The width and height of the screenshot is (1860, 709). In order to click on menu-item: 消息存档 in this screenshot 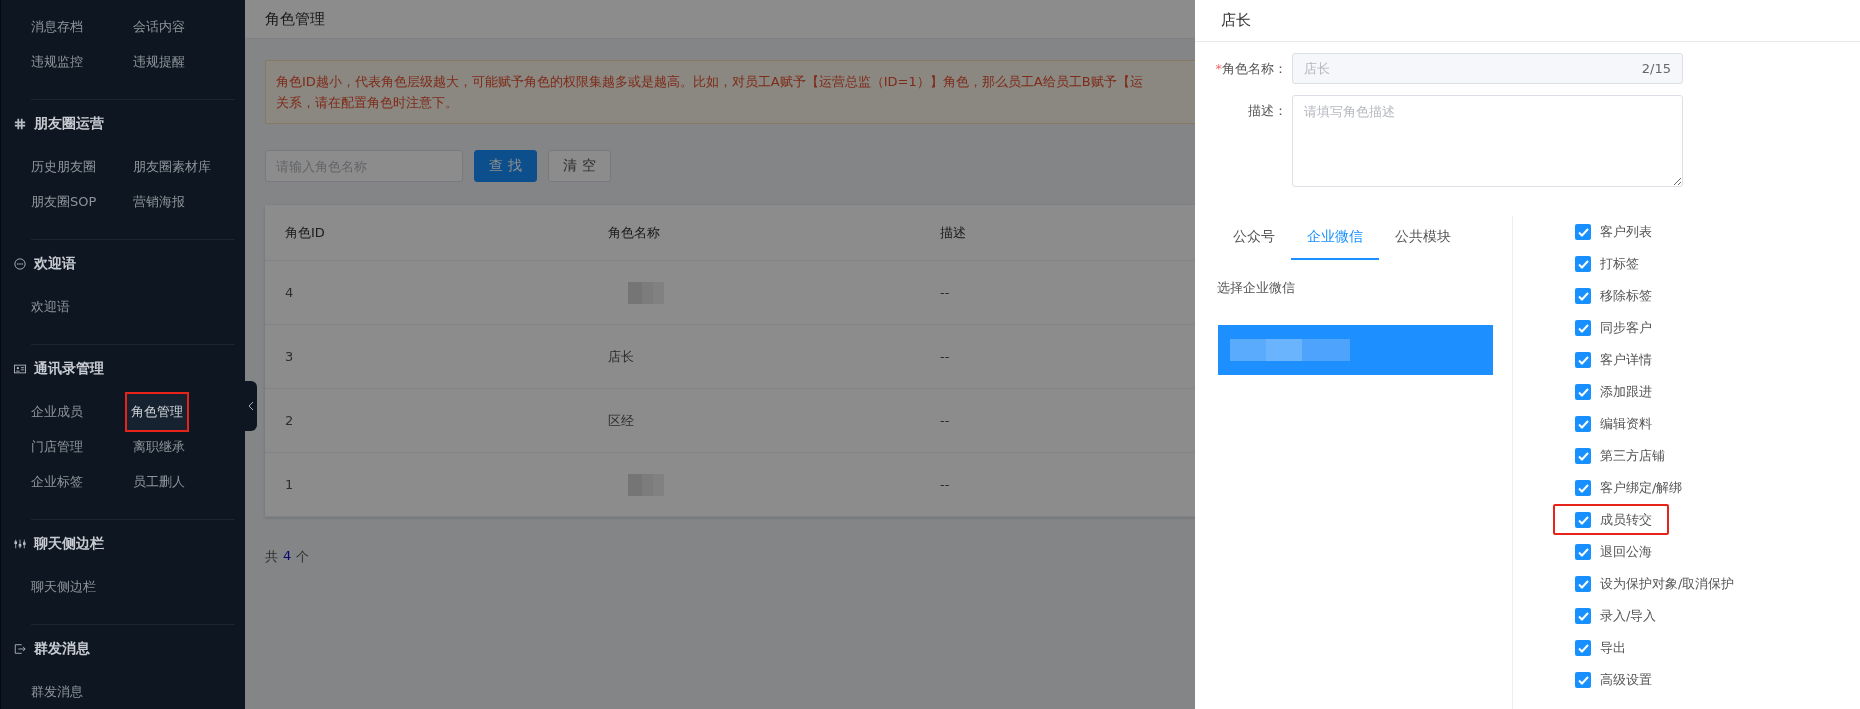, I will do `click(57, 26)`.